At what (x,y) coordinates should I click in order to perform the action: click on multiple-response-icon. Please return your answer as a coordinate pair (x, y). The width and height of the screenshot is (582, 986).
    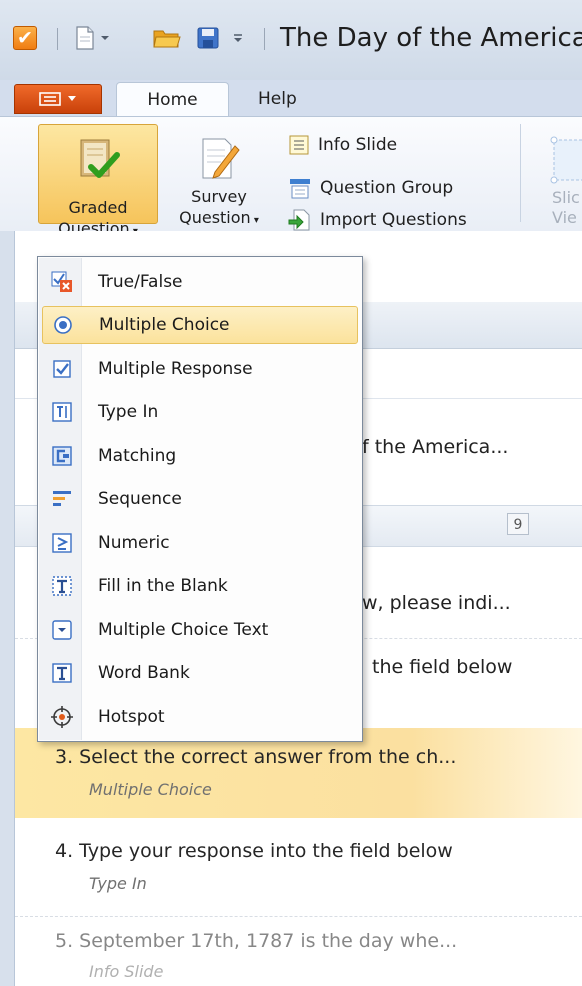
    Looking at the image, I should click on (62, 369).